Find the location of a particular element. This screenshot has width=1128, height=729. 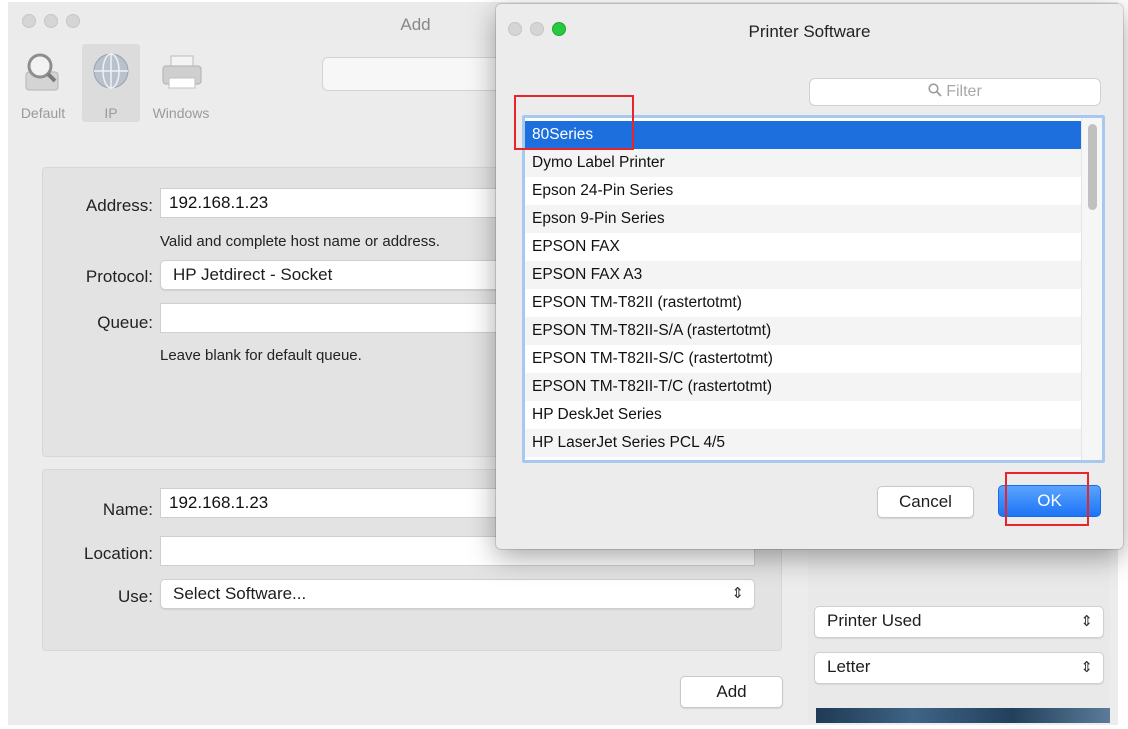

filter-search-field: Filter is located at coordinates (955, 92).